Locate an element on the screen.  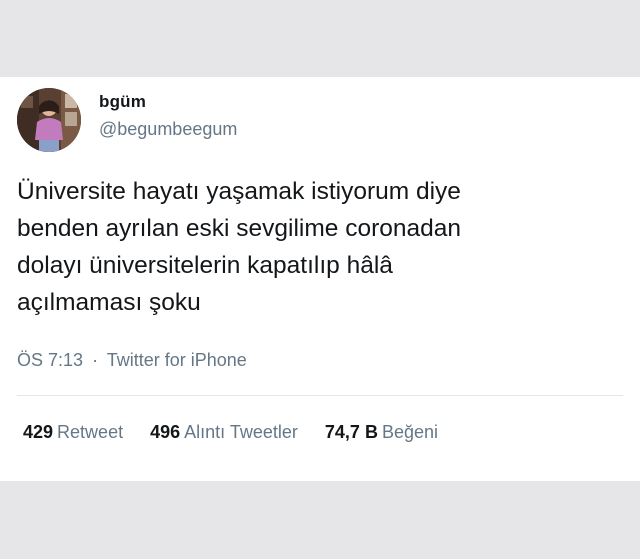
display-name: bgüm is located at coordinates (122, 102).